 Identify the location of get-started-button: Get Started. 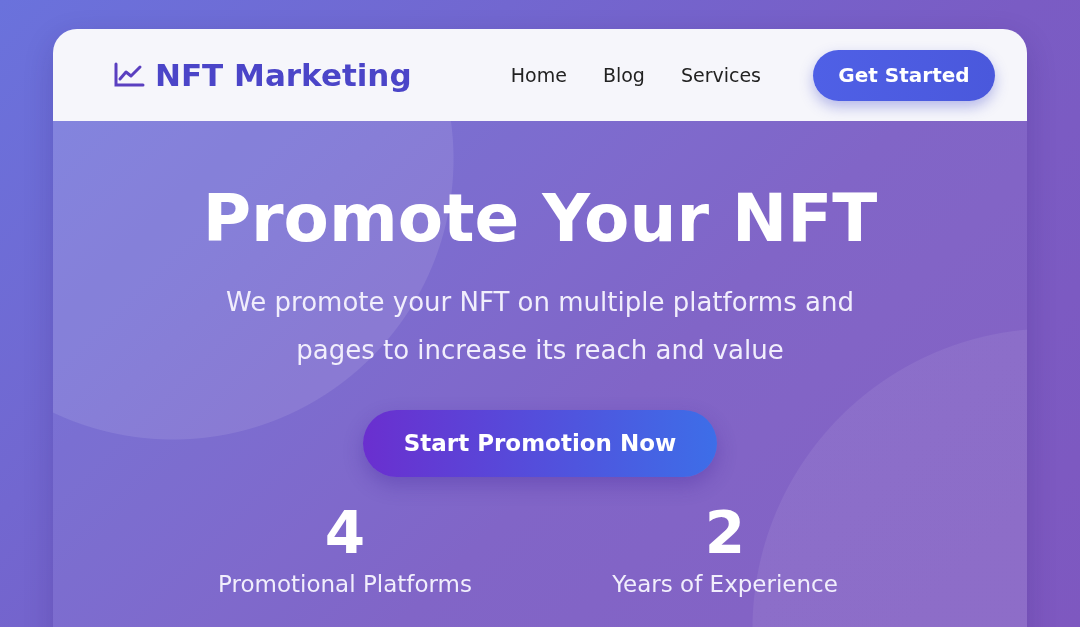
(904, 75).